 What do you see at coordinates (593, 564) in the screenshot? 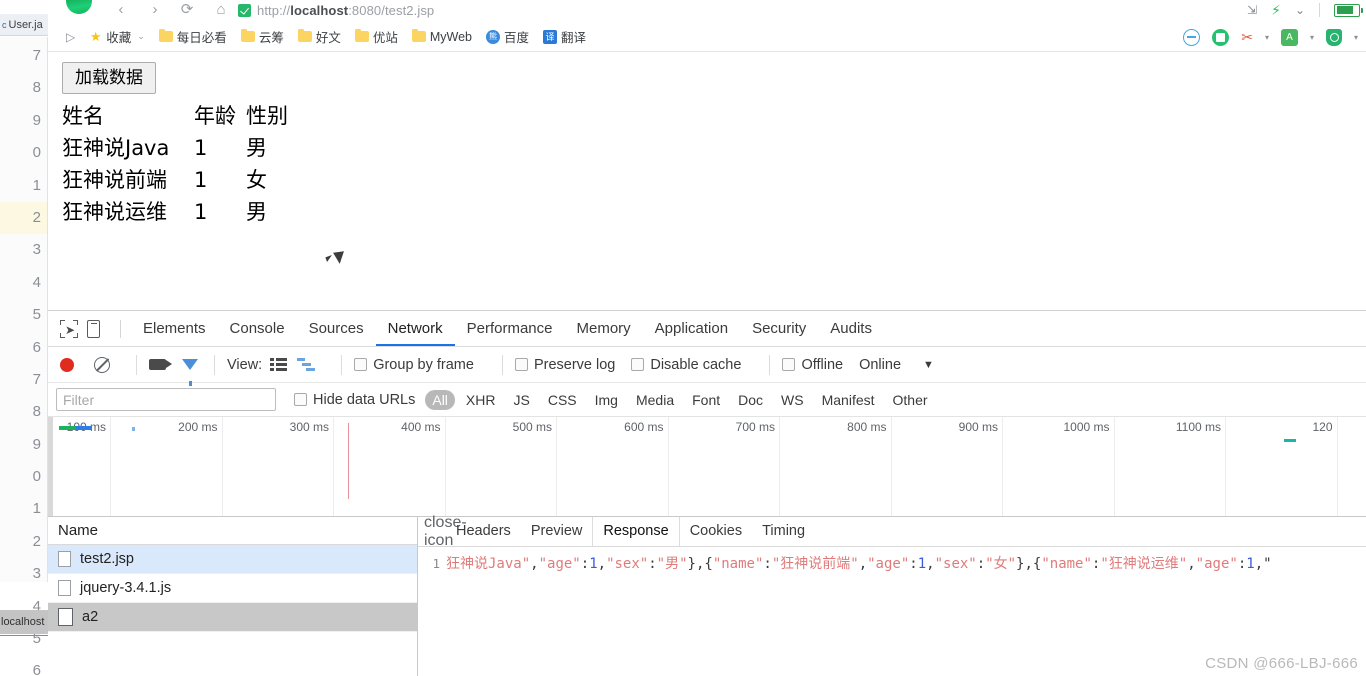
I see `response-token: 1` at bounding box center [593, 564].